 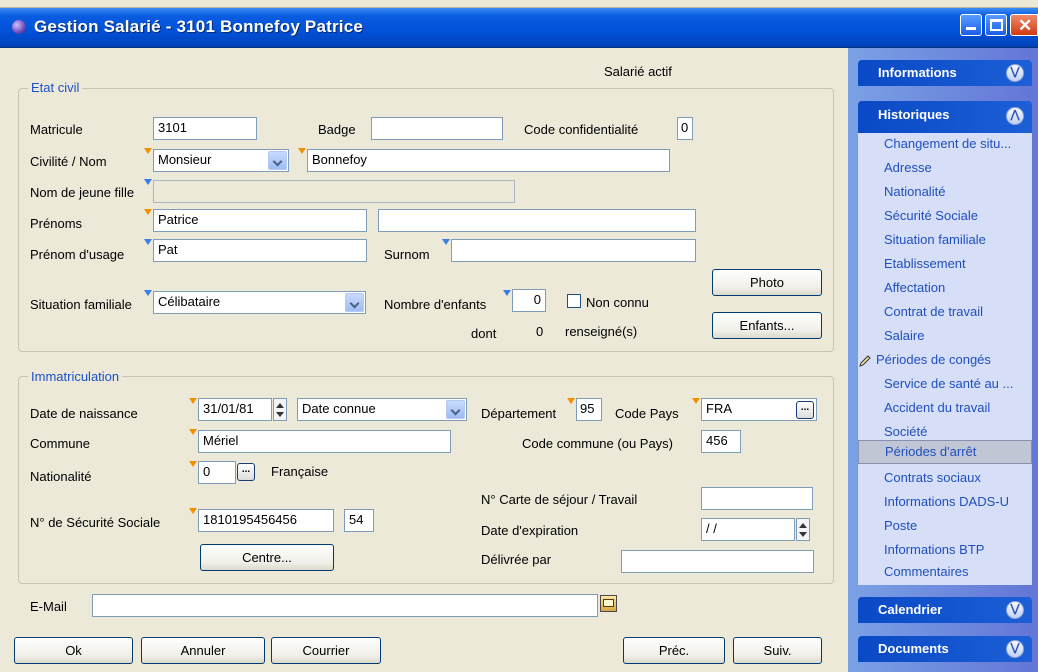 I want to click on renseignes-label: renseigné(s), so click(x=601, y=331).